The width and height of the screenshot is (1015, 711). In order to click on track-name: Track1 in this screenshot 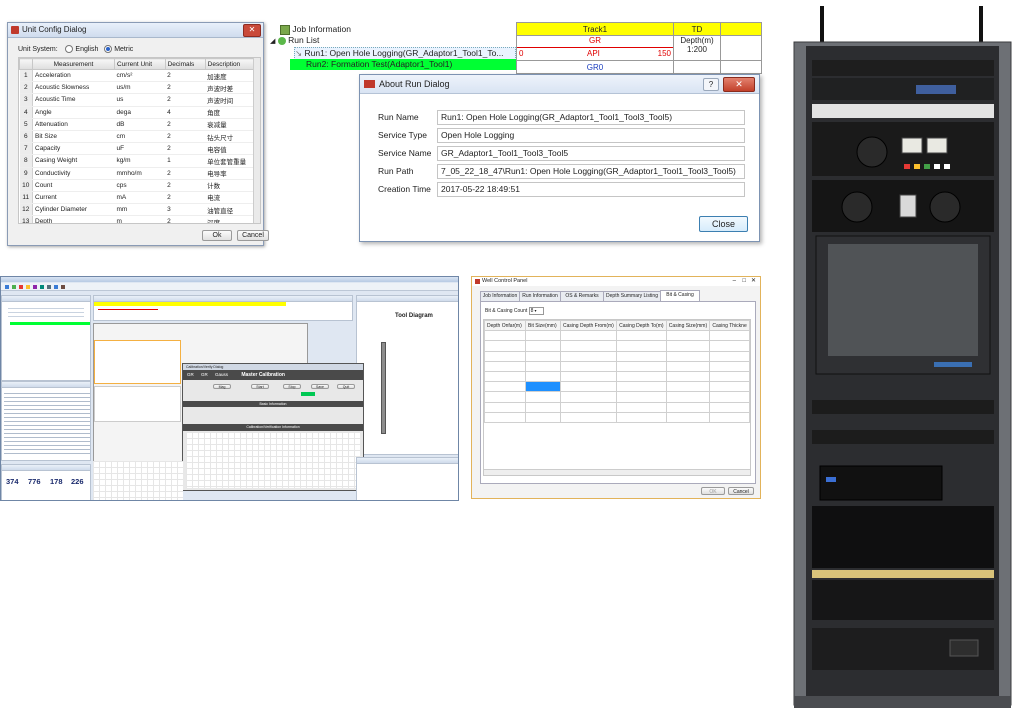, I will do `click(595, 29)`.